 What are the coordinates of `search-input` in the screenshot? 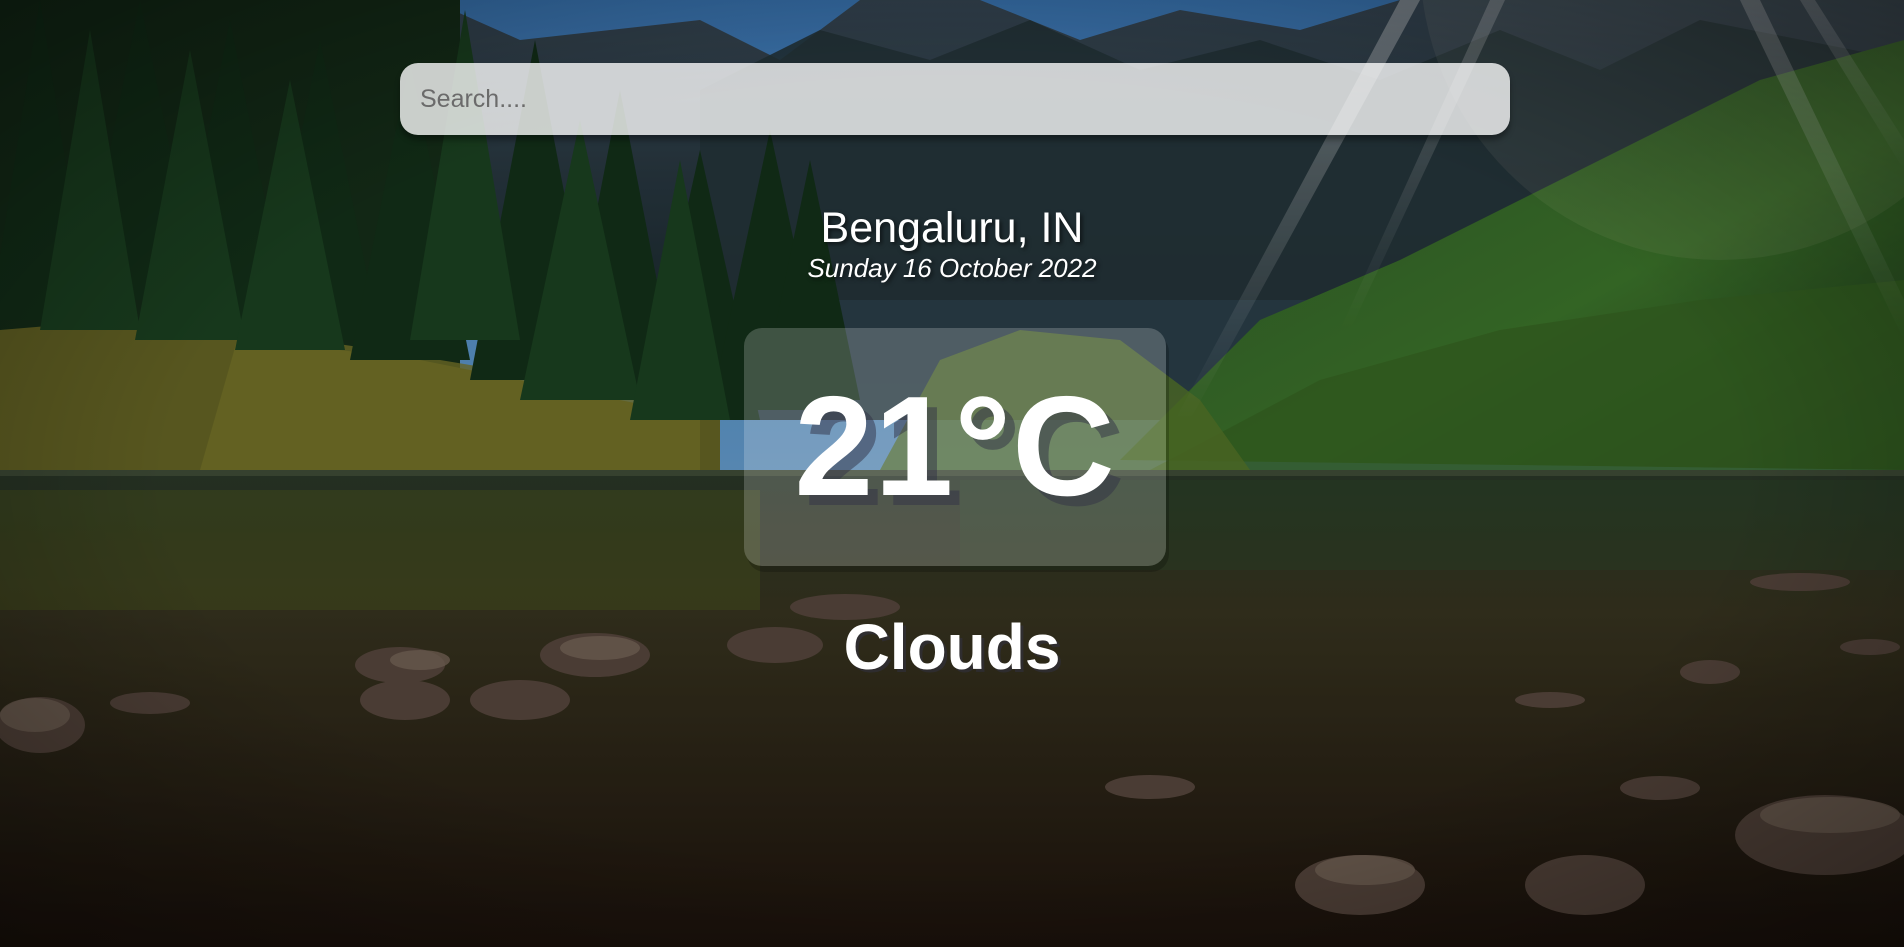 It's located at (955, 99).